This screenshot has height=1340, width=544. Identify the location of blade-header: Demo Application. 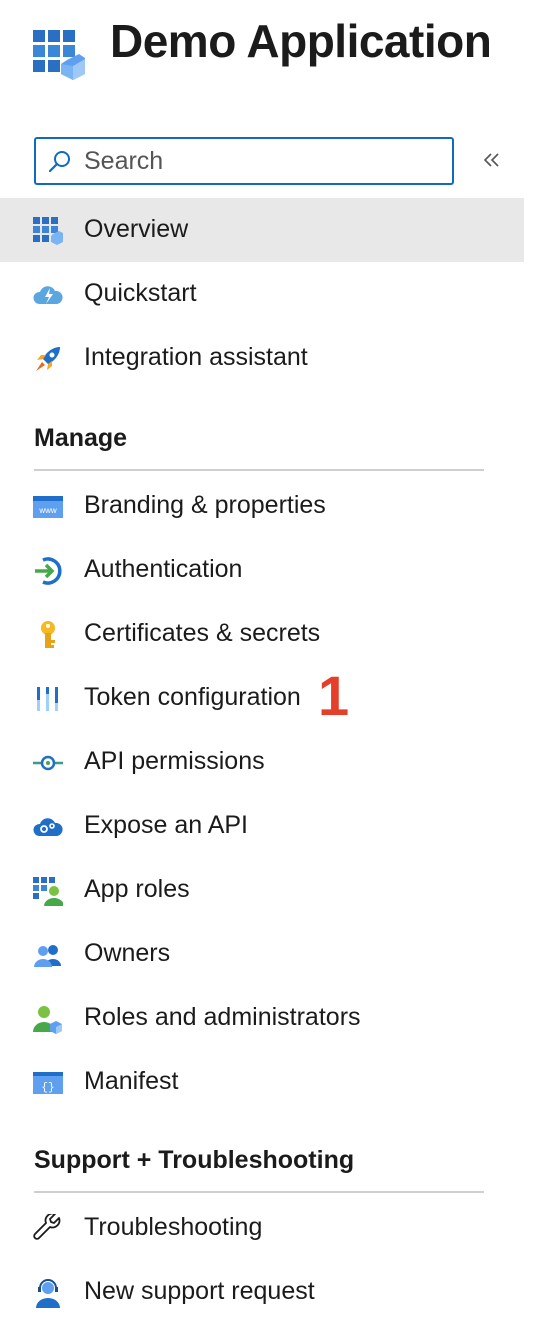
(272, 50).